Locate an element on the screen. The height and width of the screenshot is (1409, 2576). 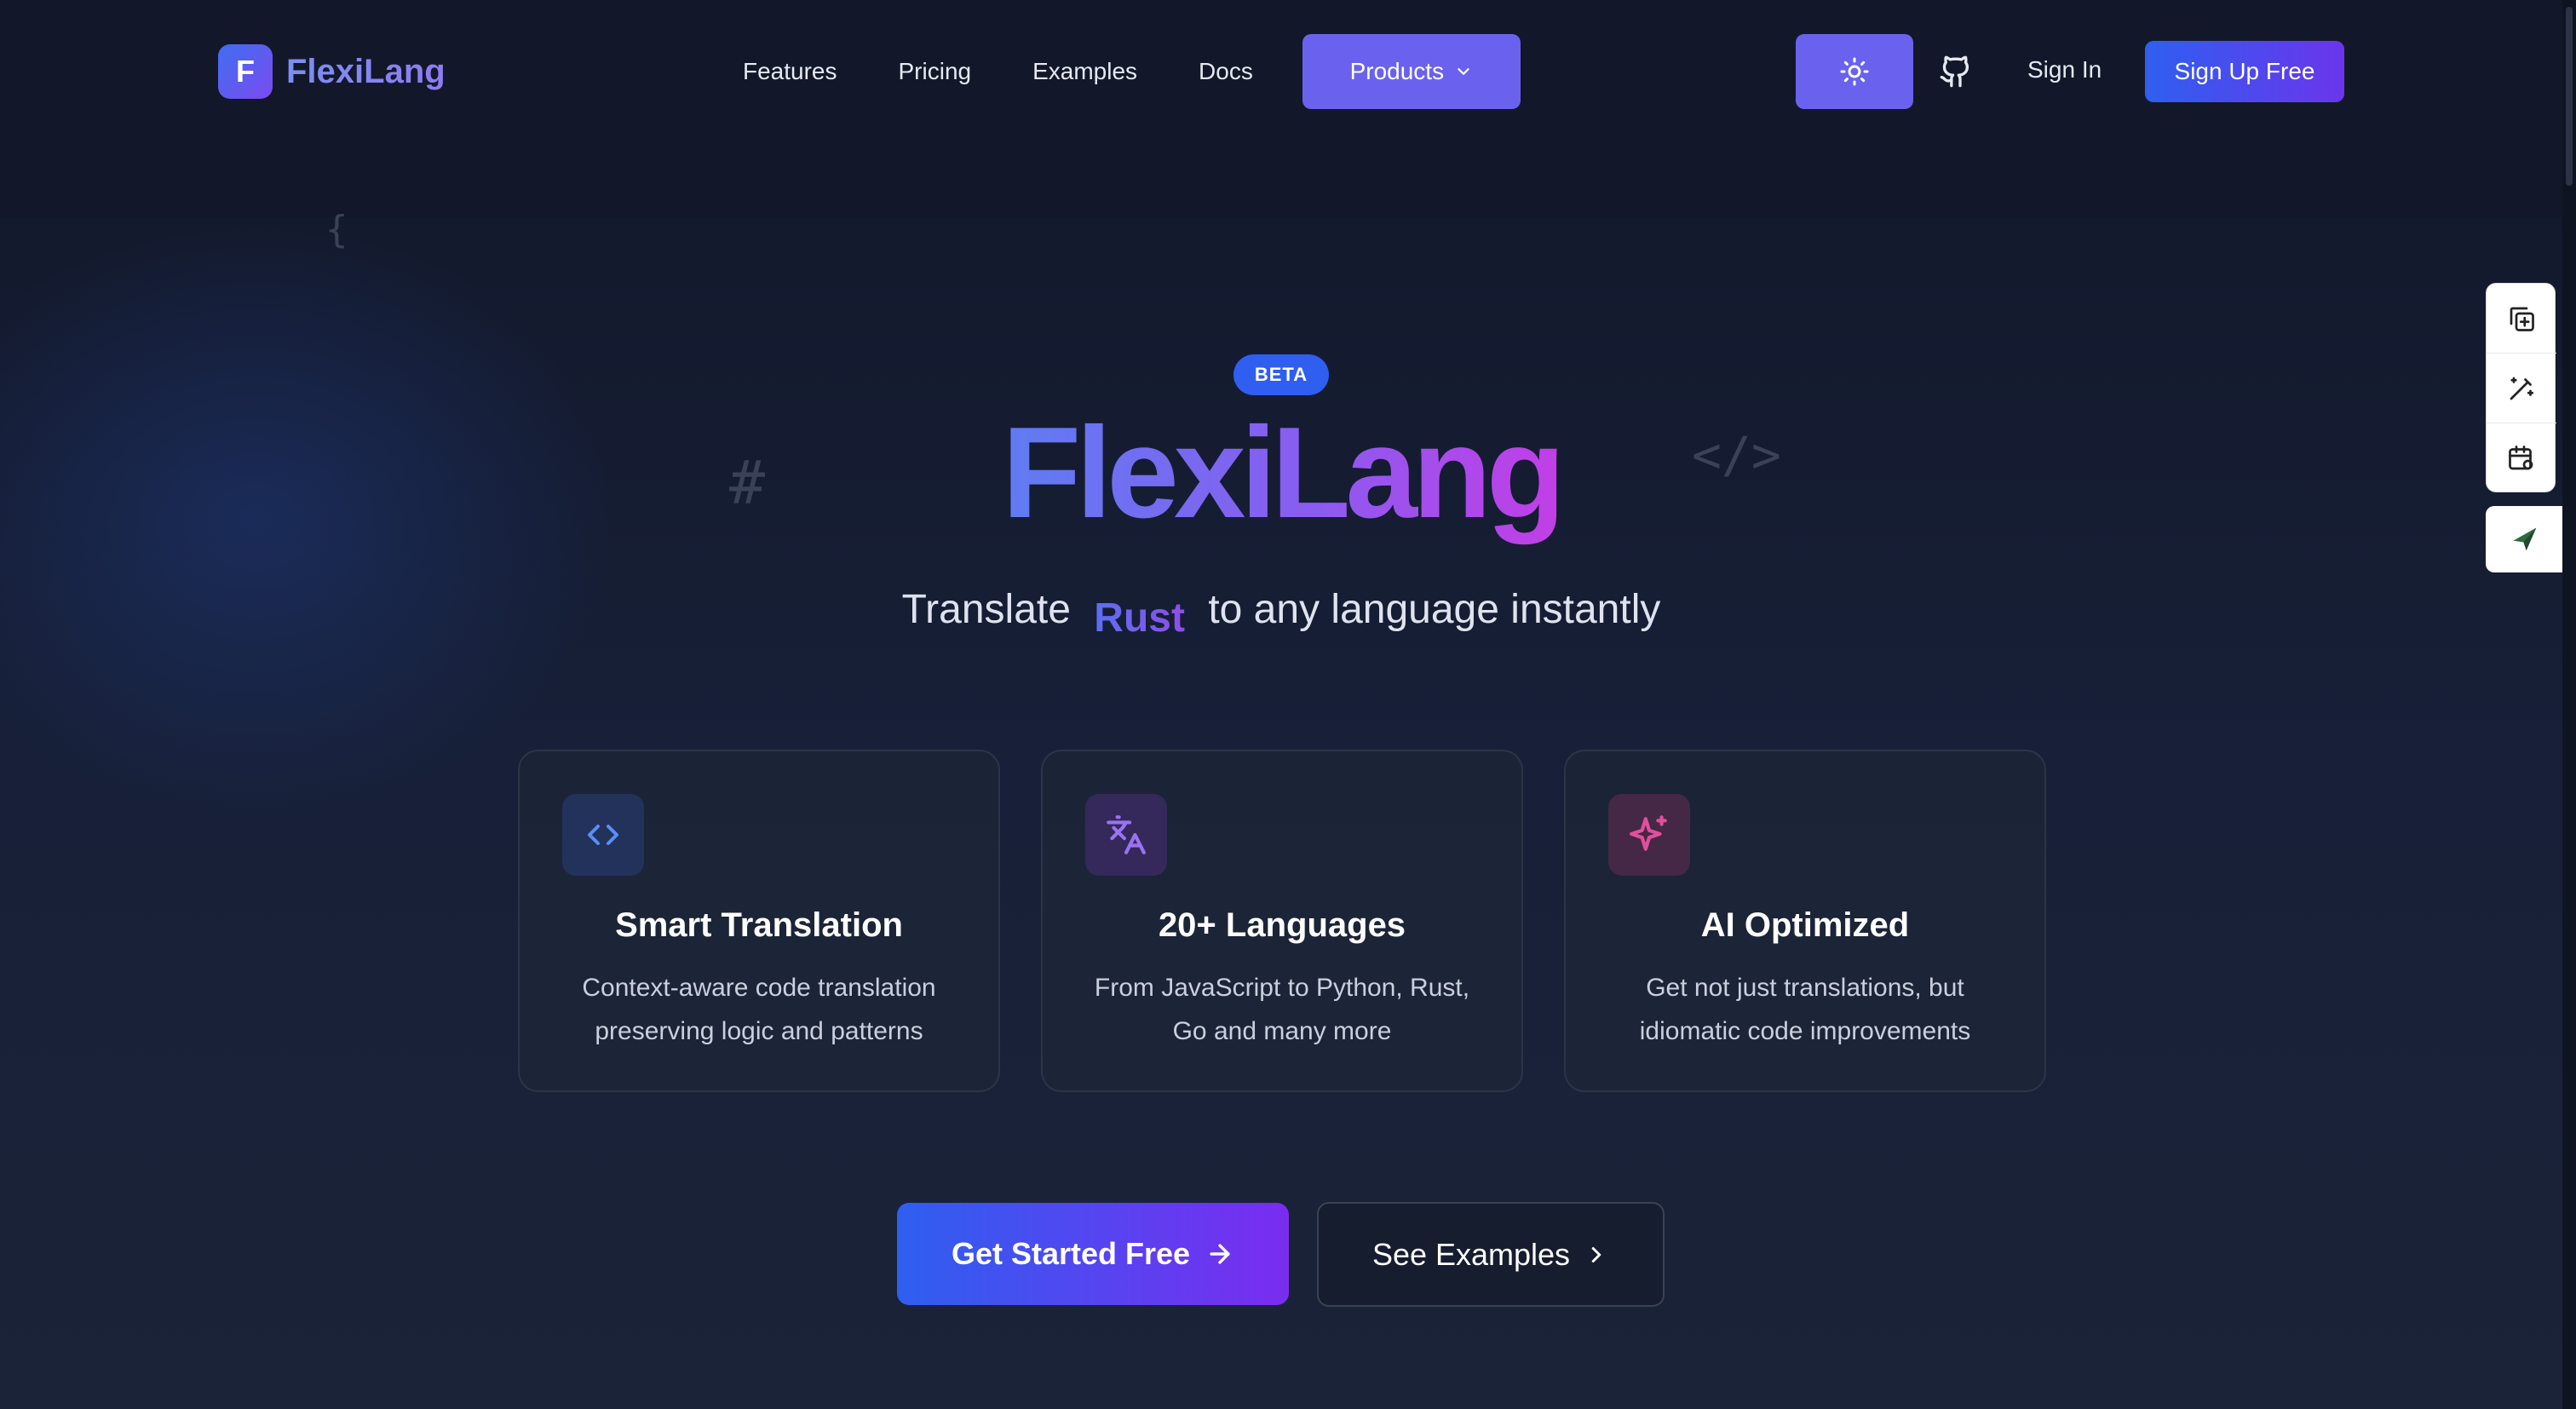
nav-pricing: Pricing is located at coordinates (936, 71).